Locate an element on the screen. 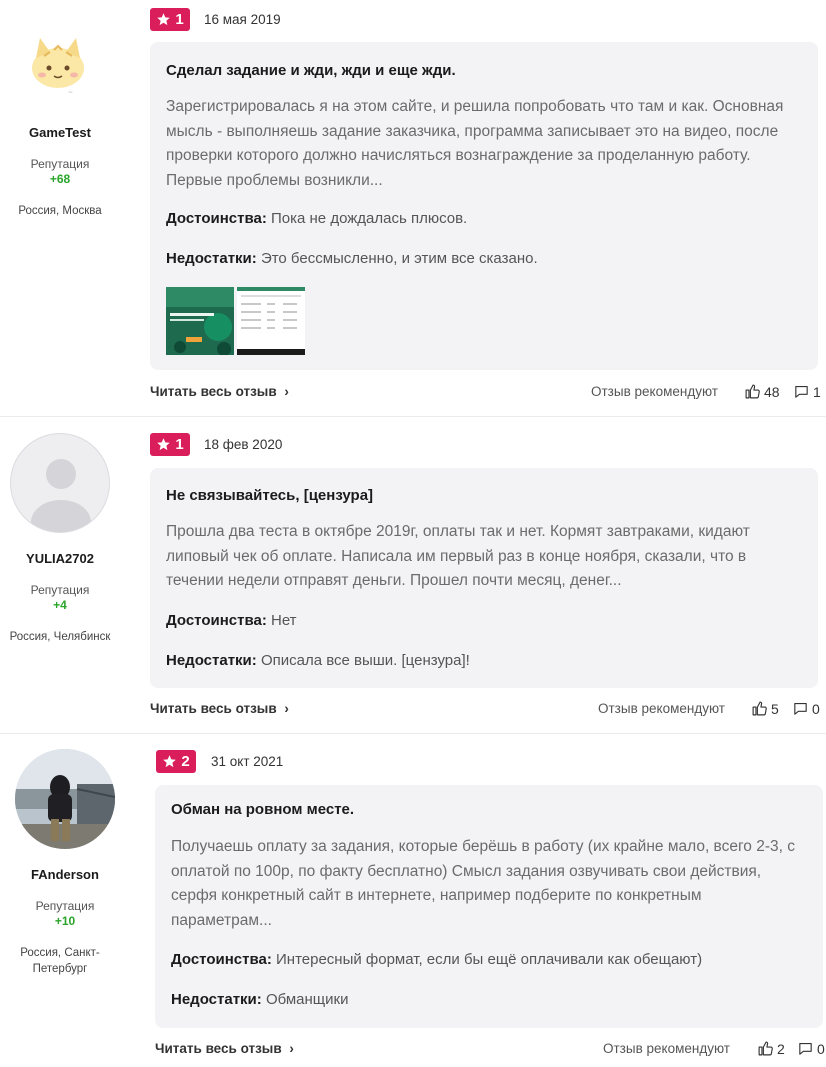  review-date: 18 фев 2020 is located at coordinates (243, 444).